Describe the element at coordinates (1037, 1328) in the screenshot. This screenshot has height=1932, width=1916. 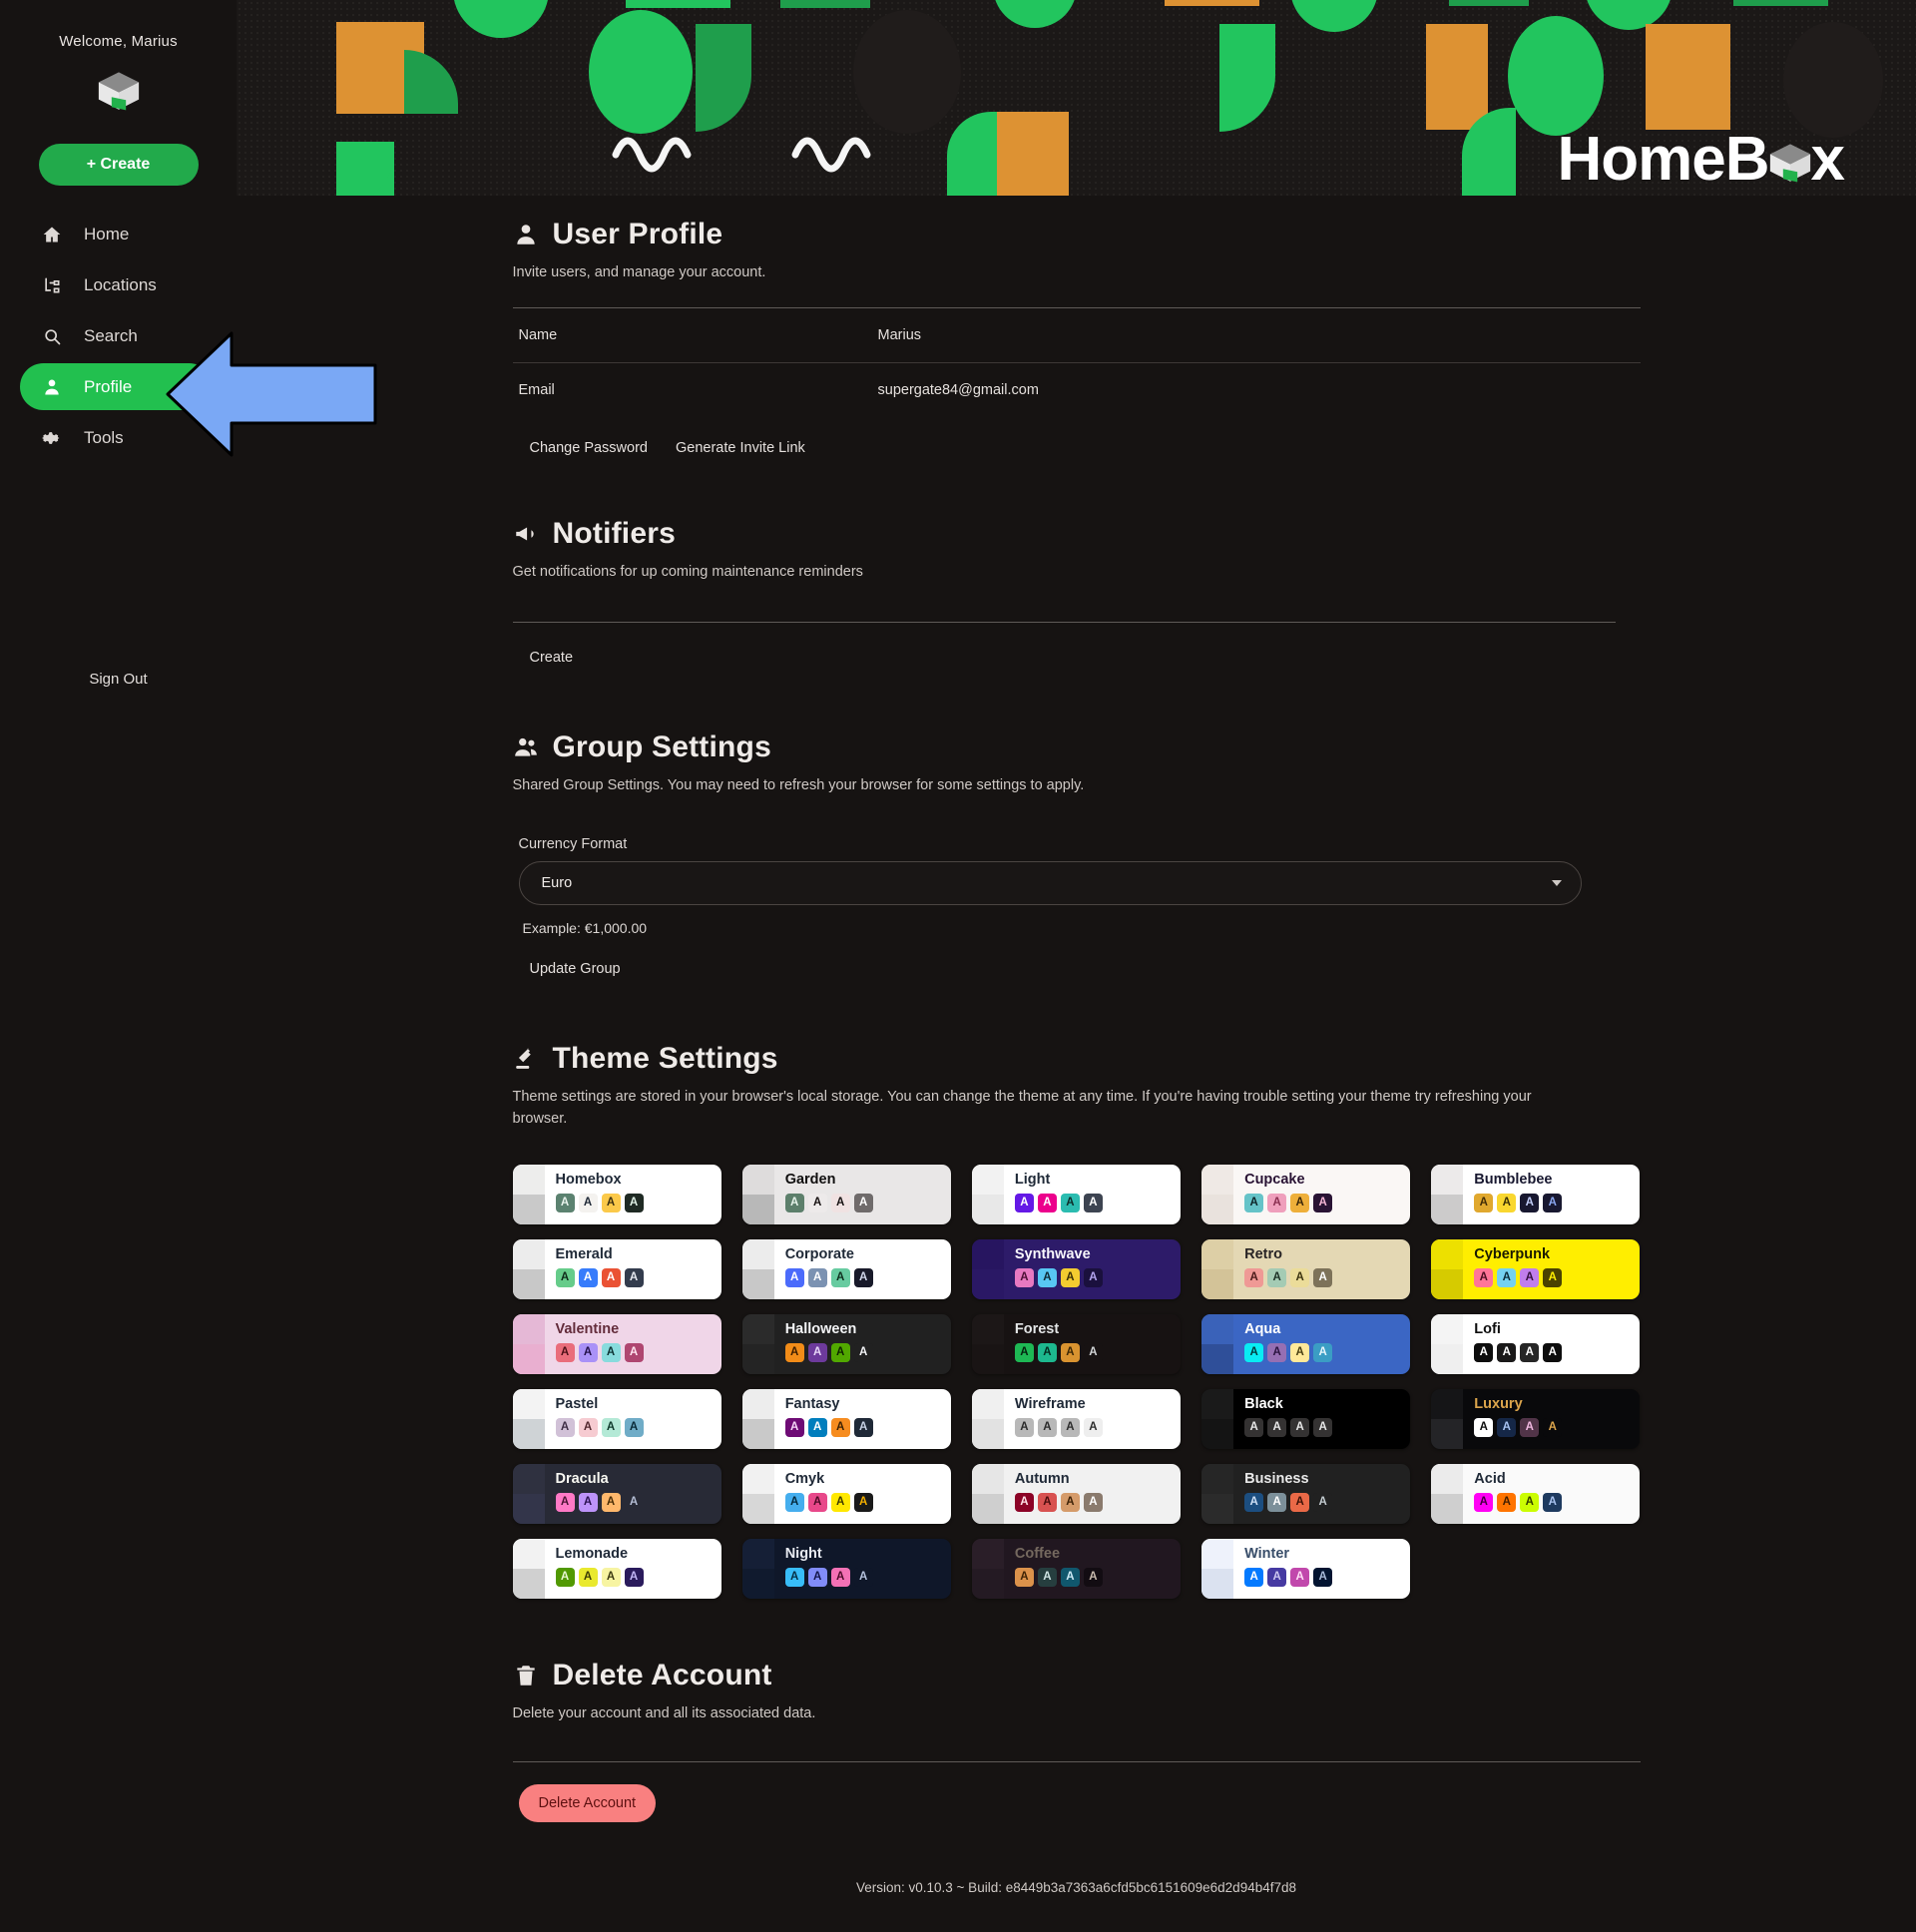
I see `theme-card-name: Forest` at that location.